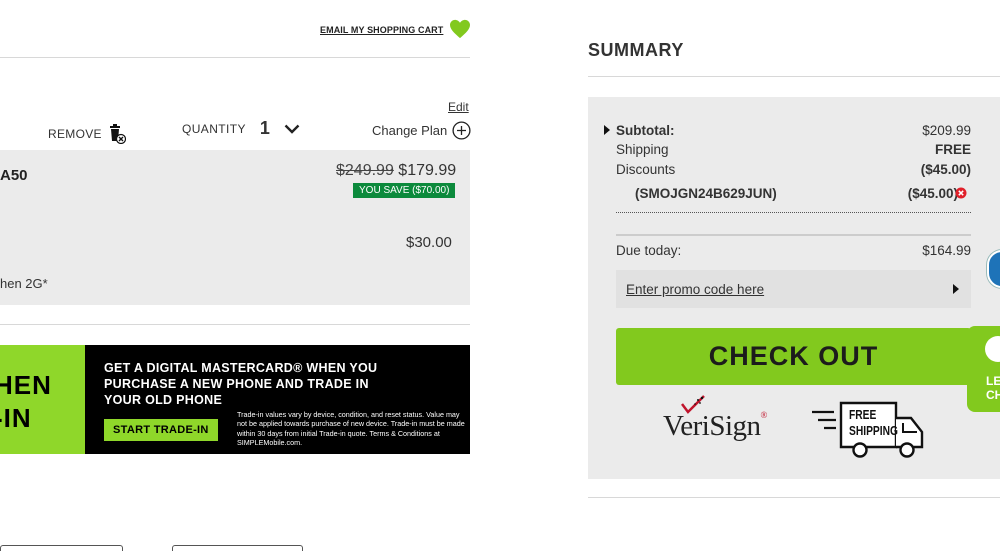 The width and height of the screenshot is (1000, 551). I want to click on email-cart-link: EMAIL MY SHOPPING CART, so click(381, 30).